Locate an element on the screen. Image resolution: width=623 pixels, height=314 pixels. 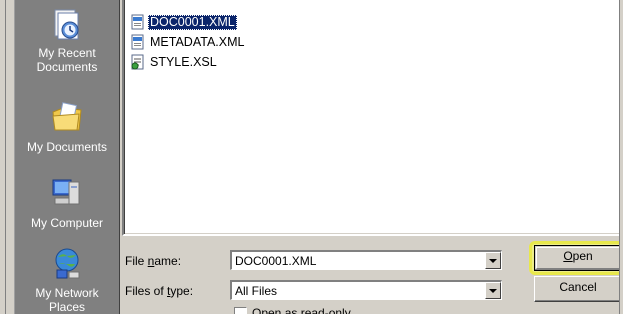
file-item-metadata: METADATA.XML is located at coordinates (188, 42).